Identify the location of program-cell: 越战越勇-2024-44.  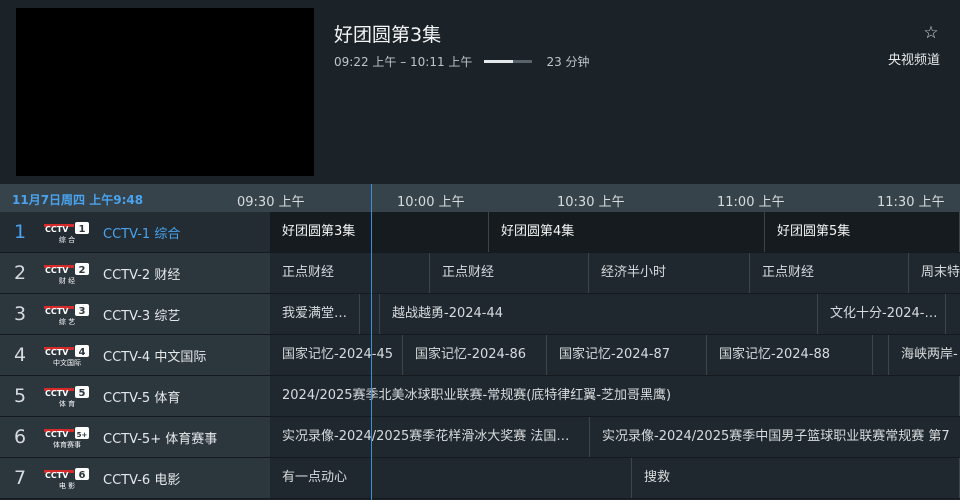
(599, 314).